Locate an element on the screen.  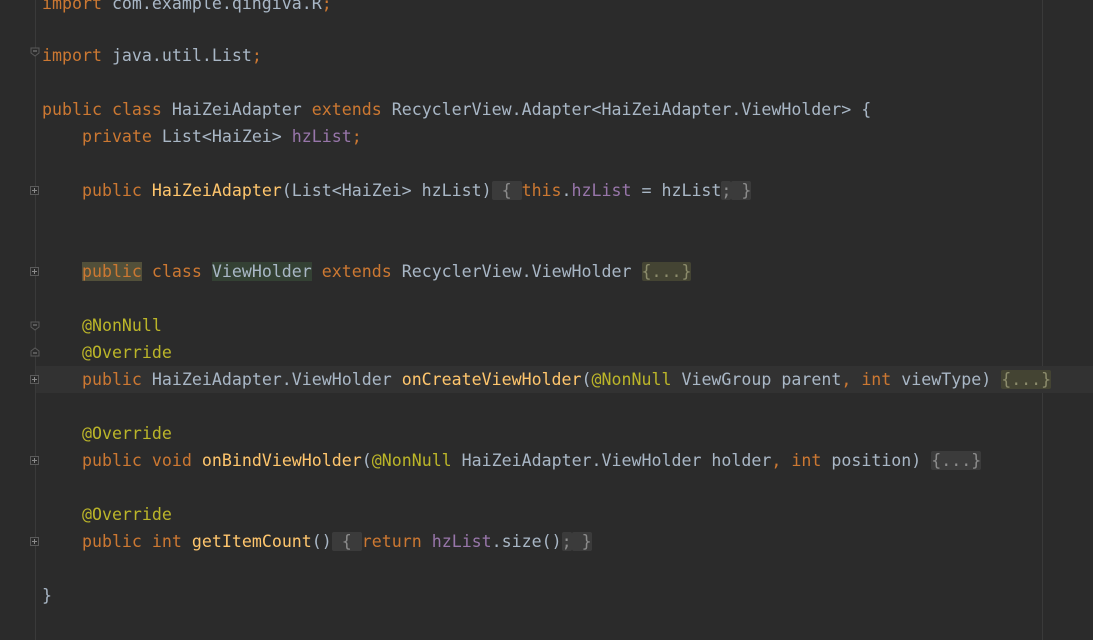
constructor-params: (List<HaiZei> hzList) is located at coordinates (386, 190).